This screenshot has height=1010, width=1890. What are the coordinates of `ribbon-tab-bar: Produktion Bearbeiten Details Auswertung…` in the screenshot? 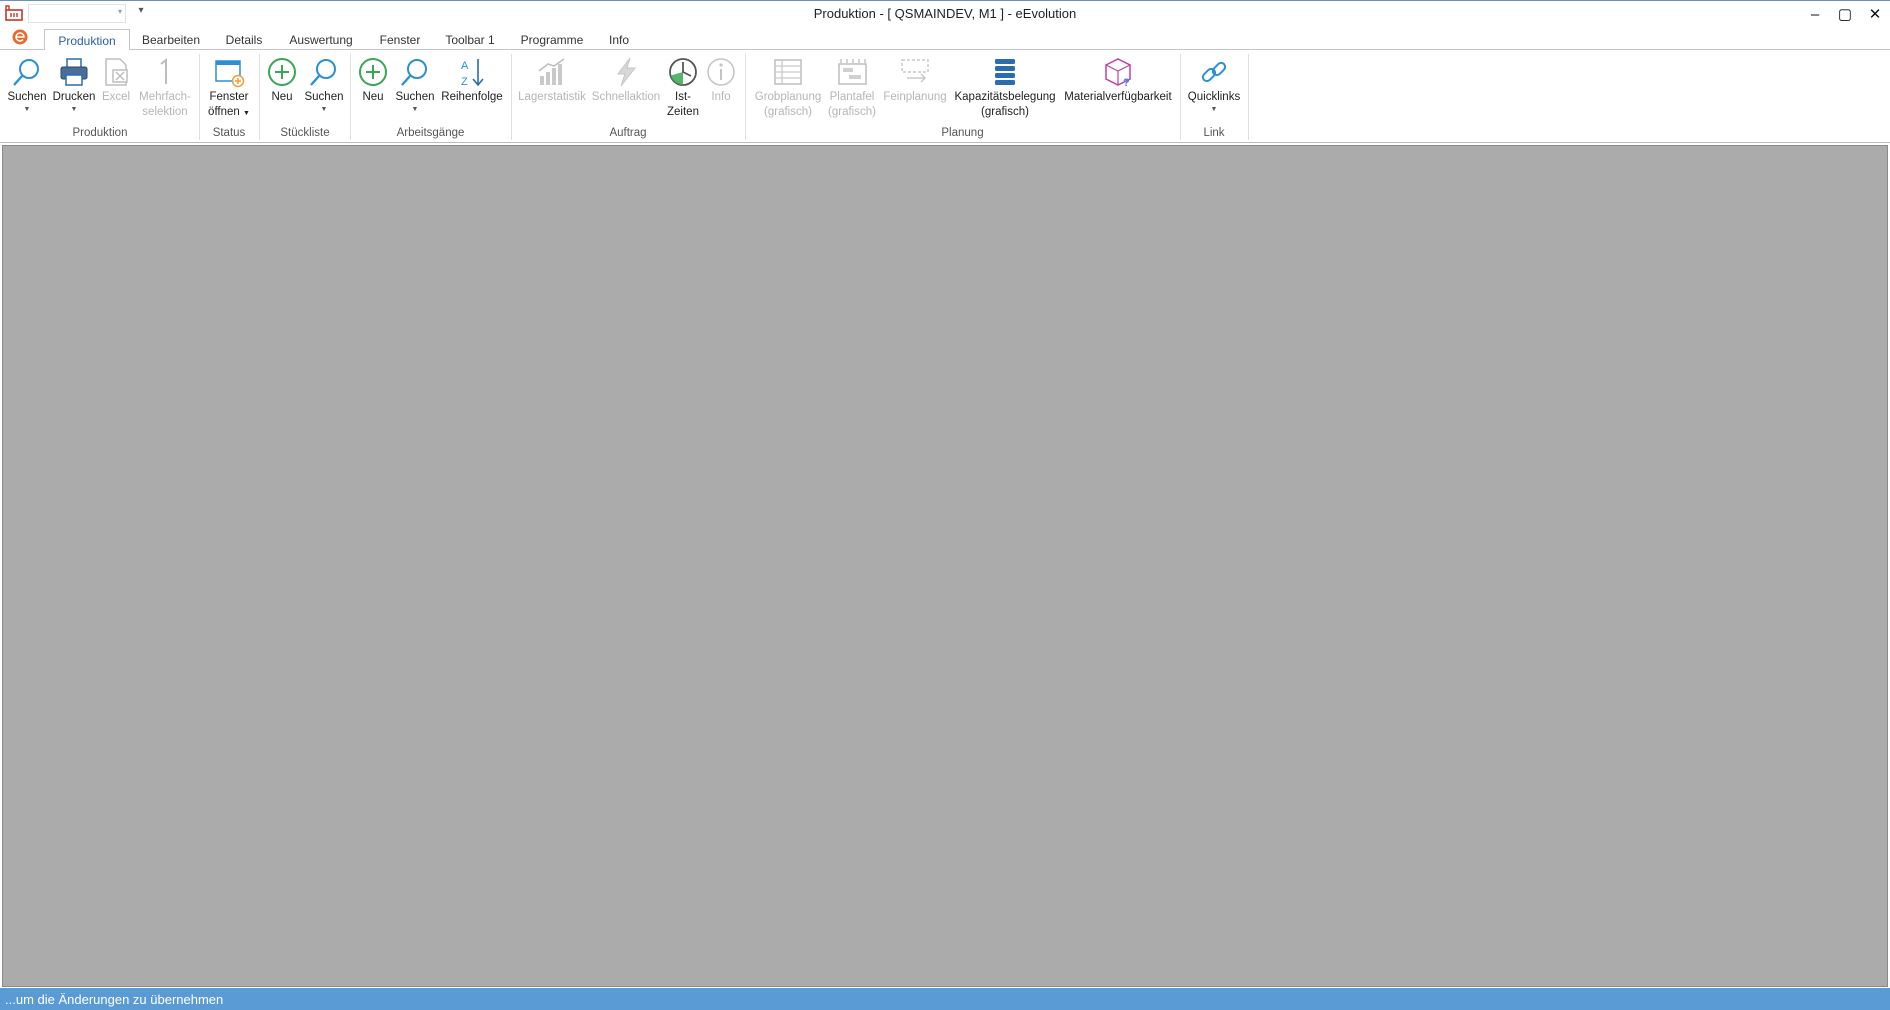 It's located at (945, 38).